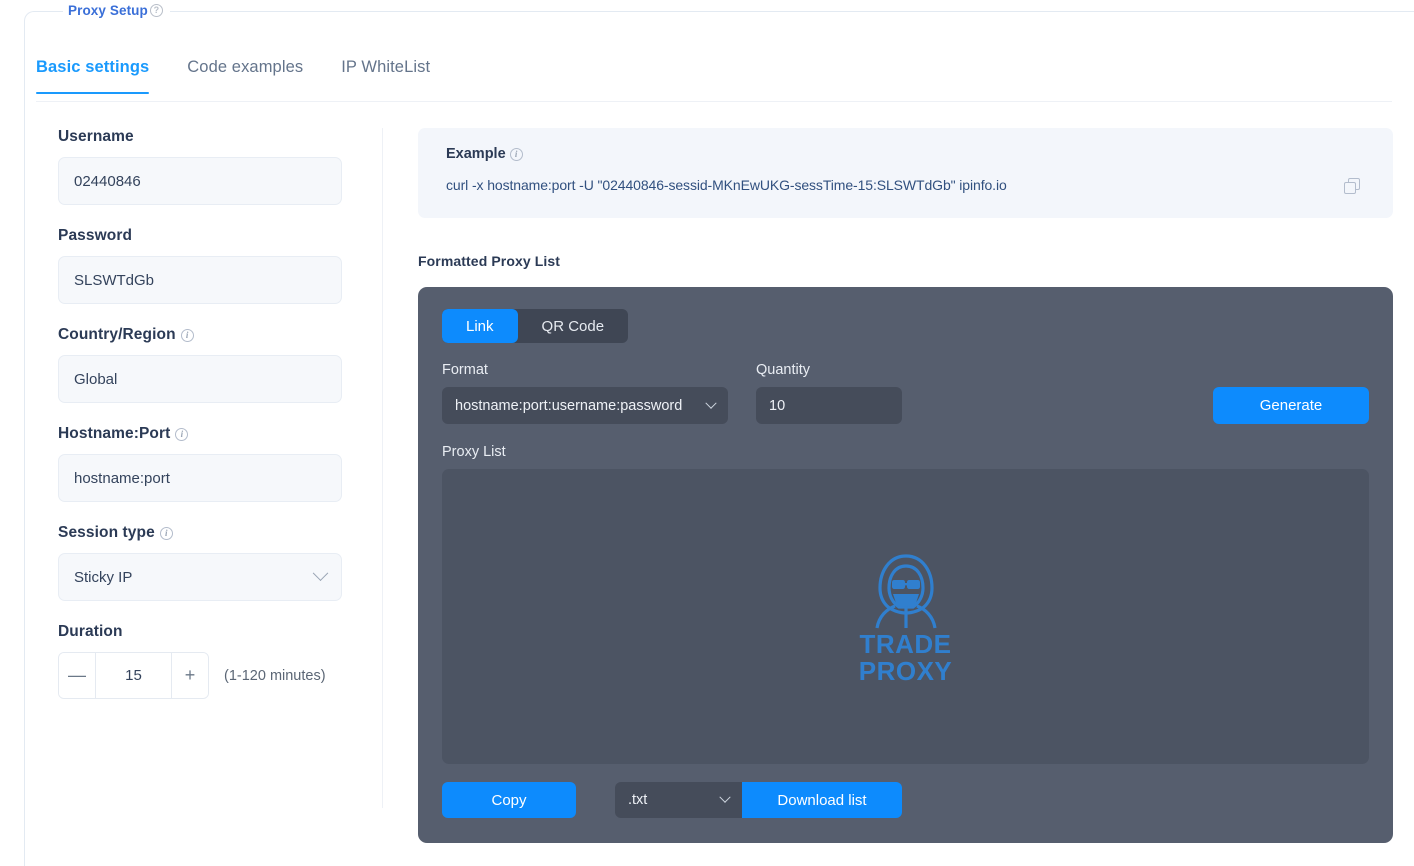 The image size is (1414, 866). I want to click on session-type-label: Session type i, so click(199, 533).